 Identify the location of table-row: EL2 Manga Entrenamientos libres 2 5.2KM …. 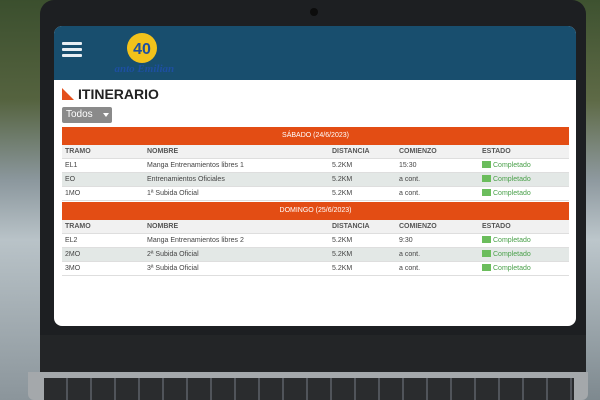
(315, 241).